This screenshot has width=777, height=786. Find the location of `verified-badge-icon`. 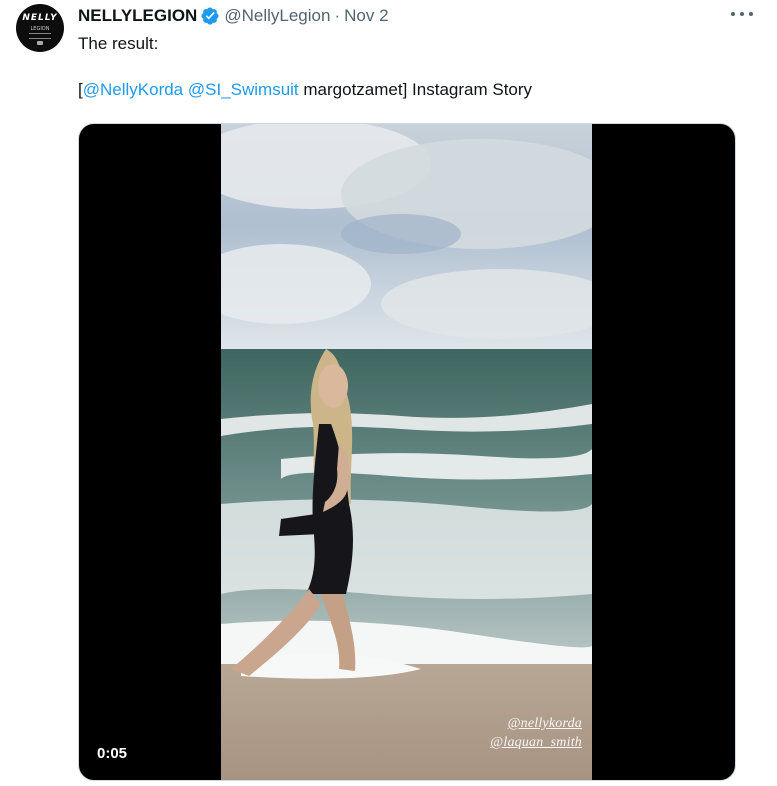

verified-badge-icon is located at coordinates (210, 16).